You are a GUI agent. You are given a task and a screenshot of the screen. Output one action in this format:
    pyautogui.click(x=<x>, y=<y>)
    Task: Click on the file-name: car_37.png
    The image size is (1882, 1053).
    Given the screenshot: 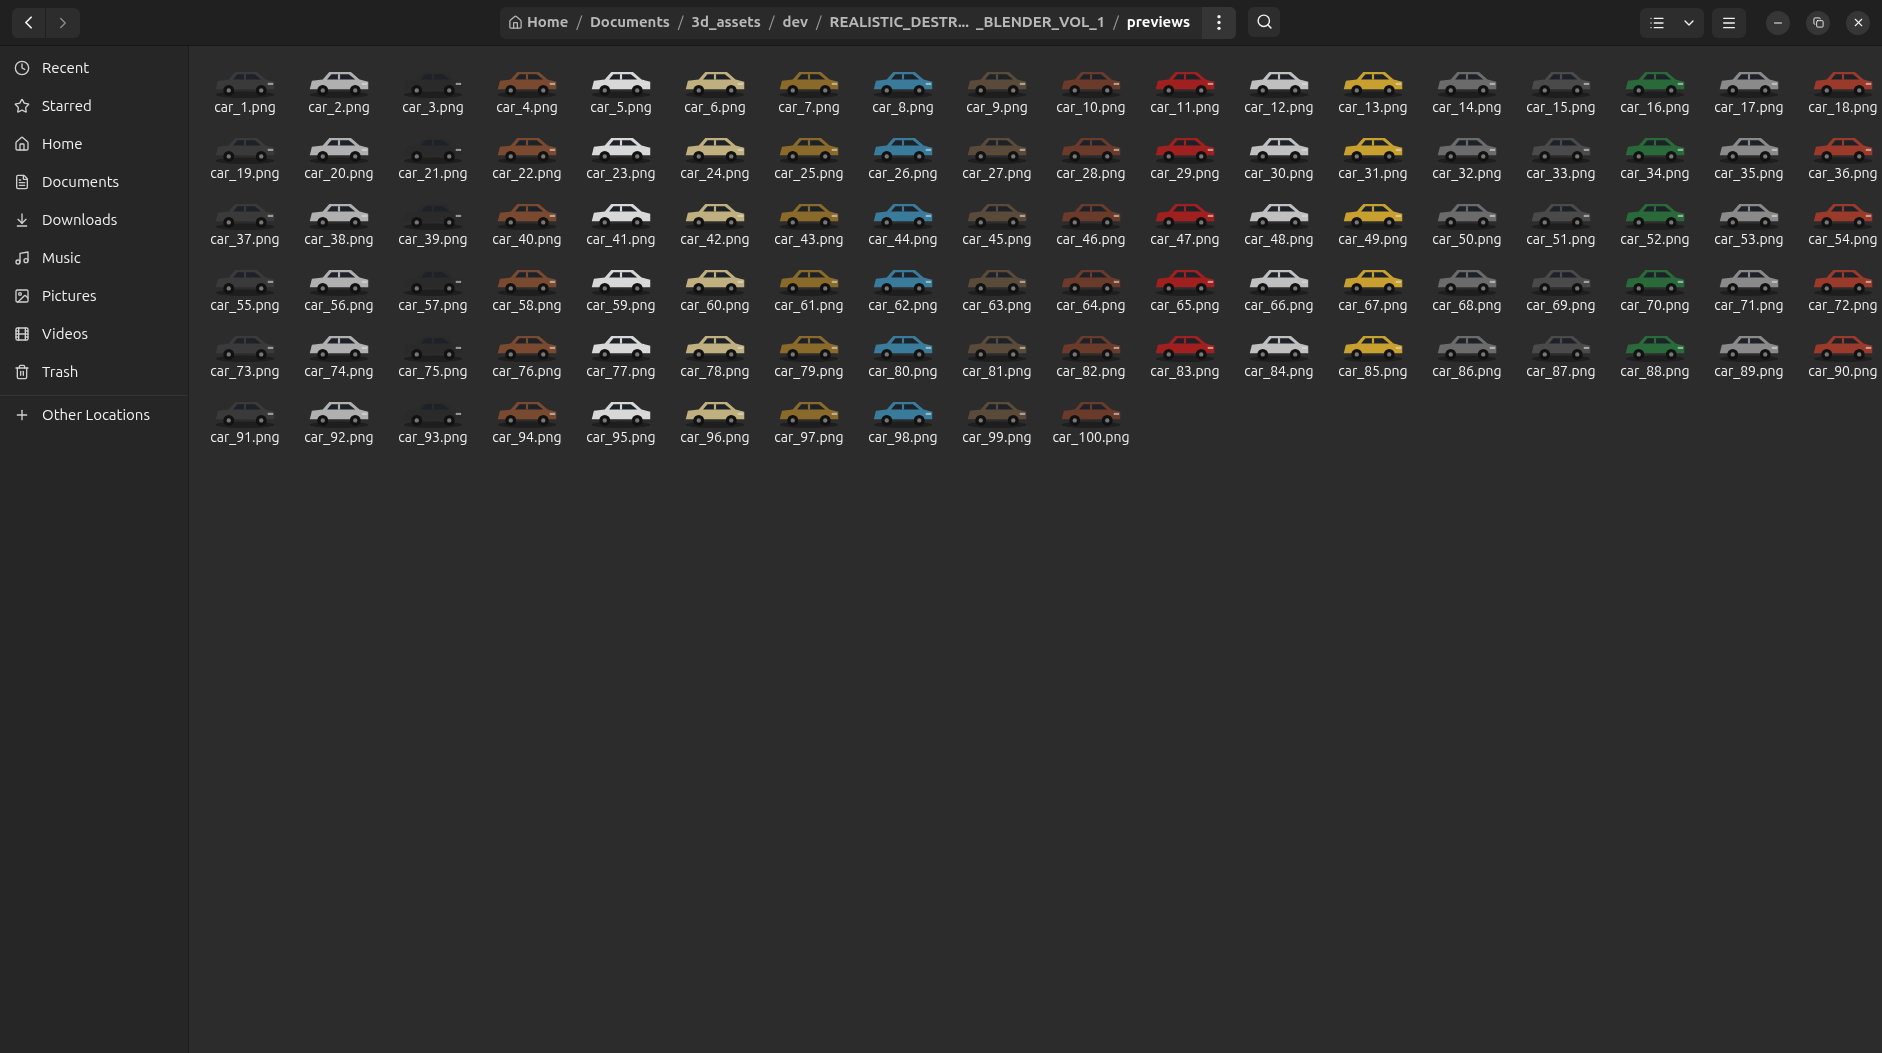 What is the action you would take?
    pyautogui.click(x=245, y=239)
    